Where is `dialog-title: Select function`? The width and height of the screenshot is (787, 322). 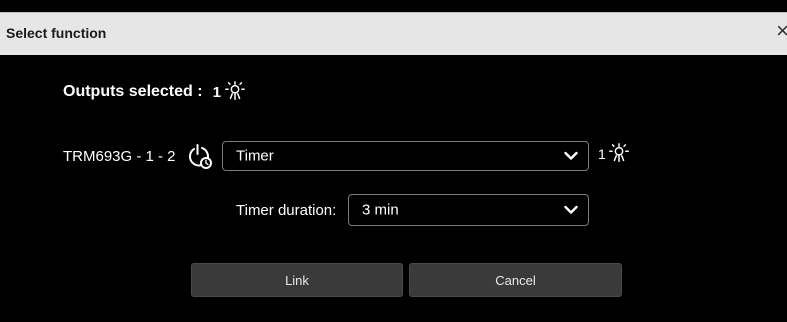 dialog-title: Select function is located at coordinates (56, 33).